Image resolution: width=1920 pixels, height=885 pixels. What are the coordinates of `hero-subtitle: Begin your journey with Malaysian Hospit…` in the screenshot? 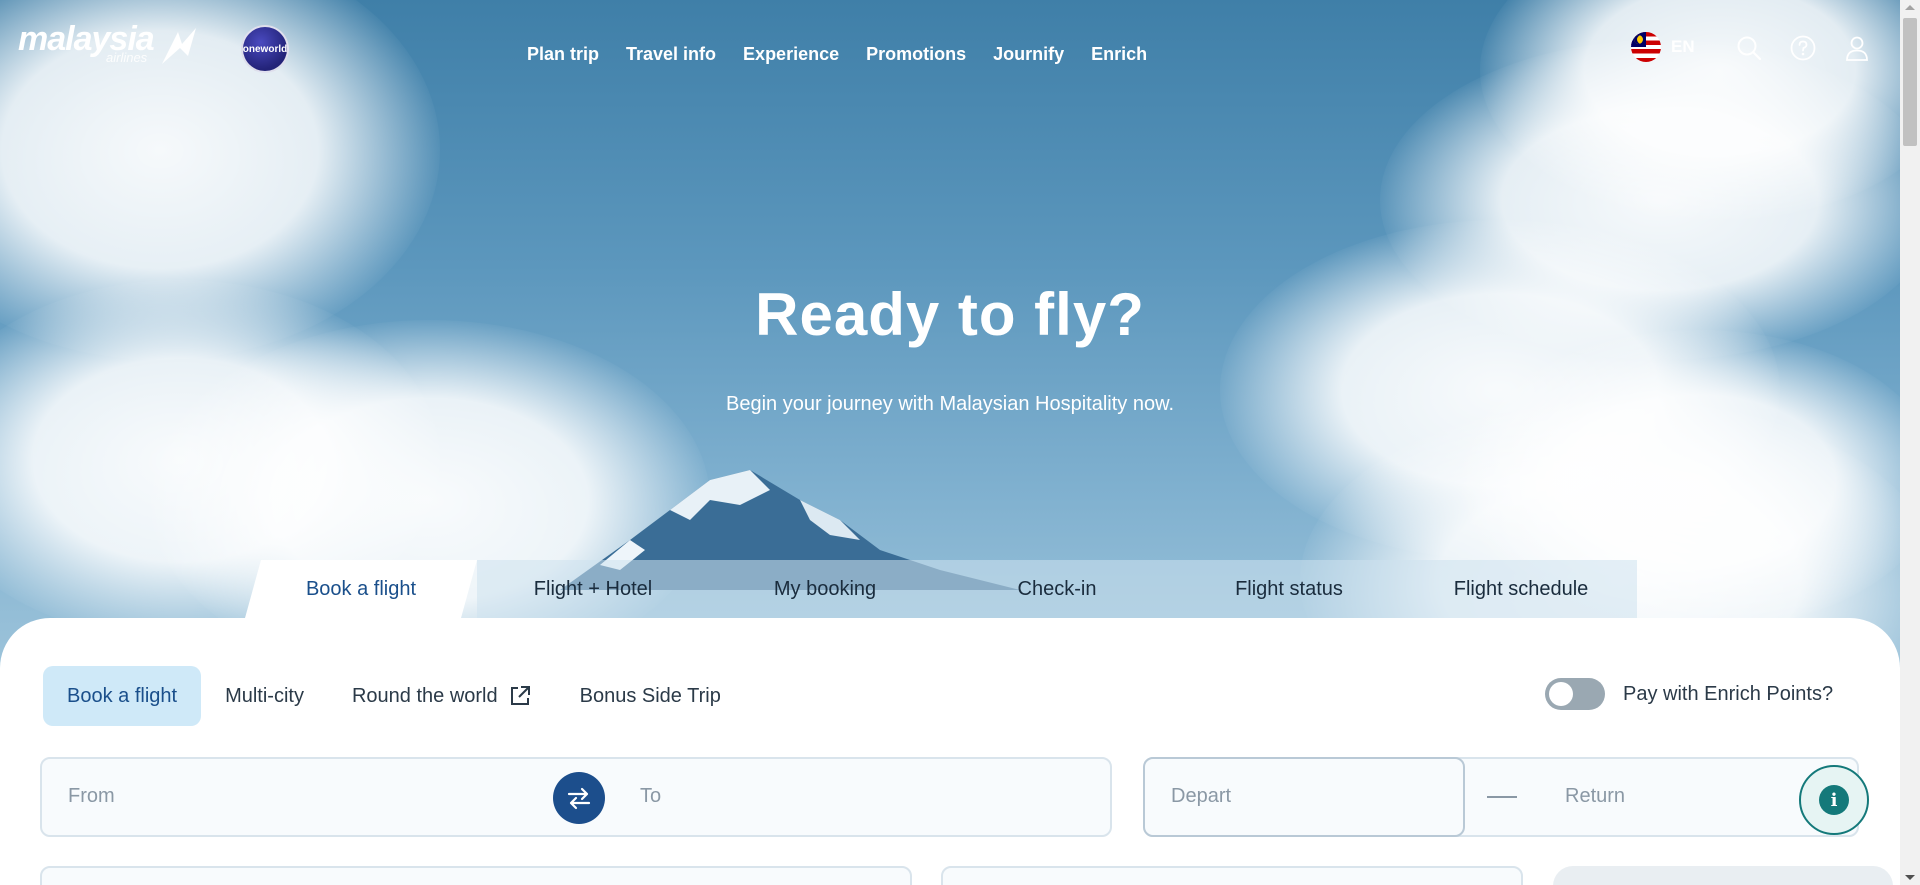 It's located at (950, 404).